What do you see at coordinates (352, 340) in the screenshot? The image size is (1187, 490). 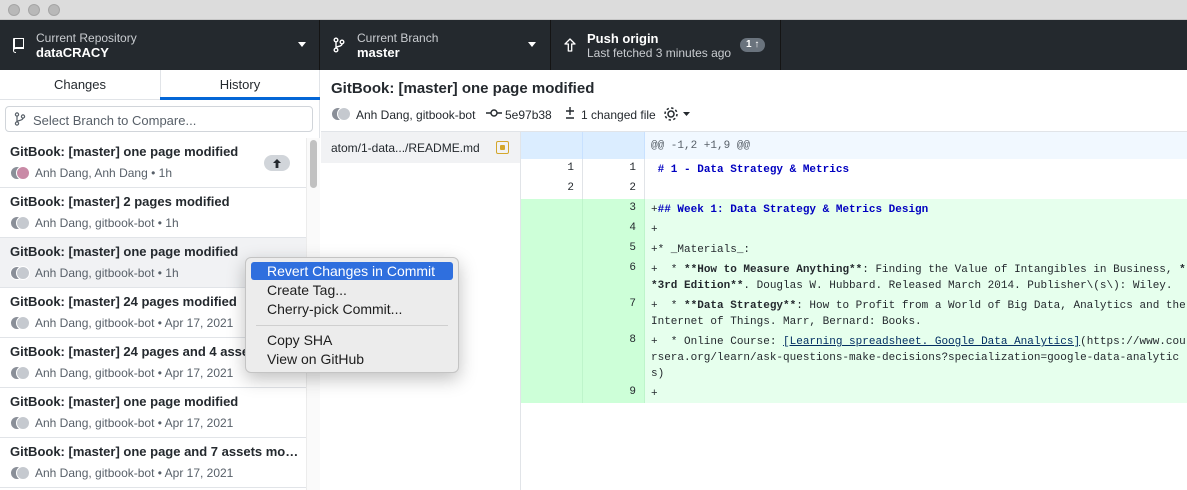 I see `menu-item-copy-sha: Copy SHA` at bounding box center [352, 340].